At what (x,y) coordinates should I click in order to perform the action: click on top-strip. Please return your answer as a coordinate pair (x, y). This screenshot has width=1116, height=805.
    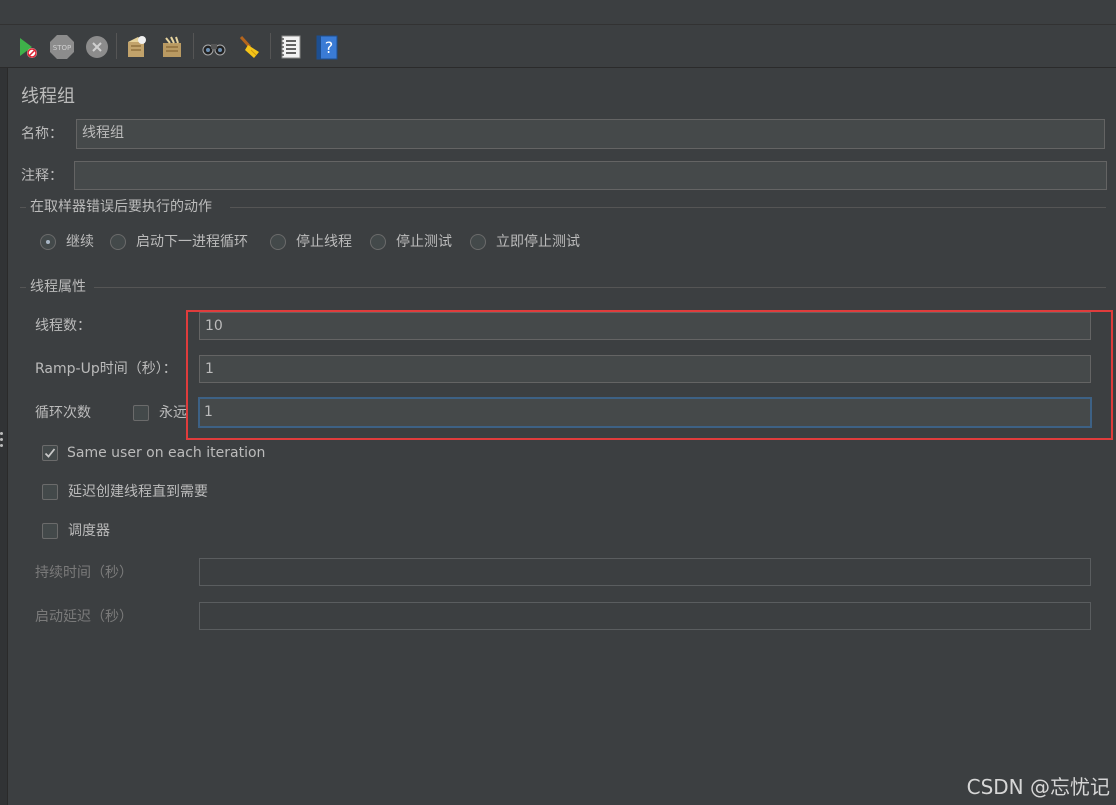
    Looking at the image, I should click on (558, 12).